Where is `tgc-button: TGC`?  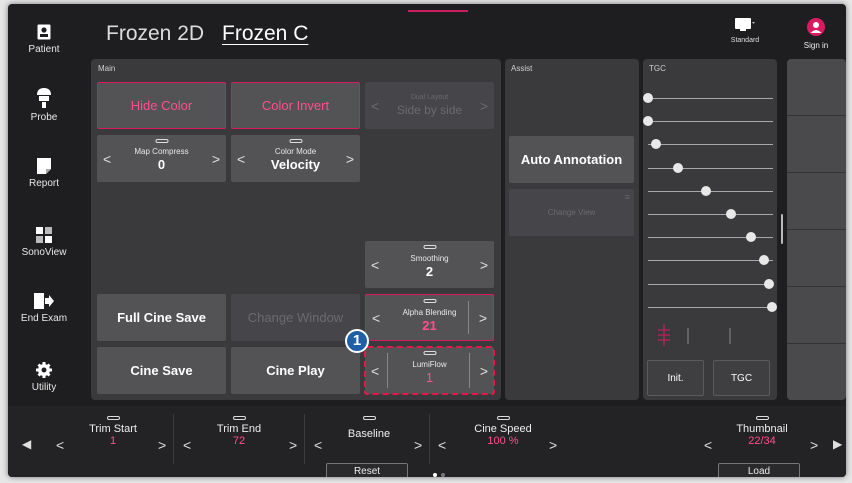
tgc-button: TGC is located at coordinates (741, 378).